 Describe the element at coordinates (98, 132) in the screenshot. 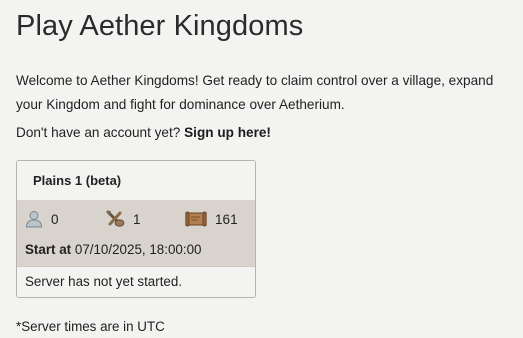

I see `signup-prompt: Don't have an account yet?` at that location.